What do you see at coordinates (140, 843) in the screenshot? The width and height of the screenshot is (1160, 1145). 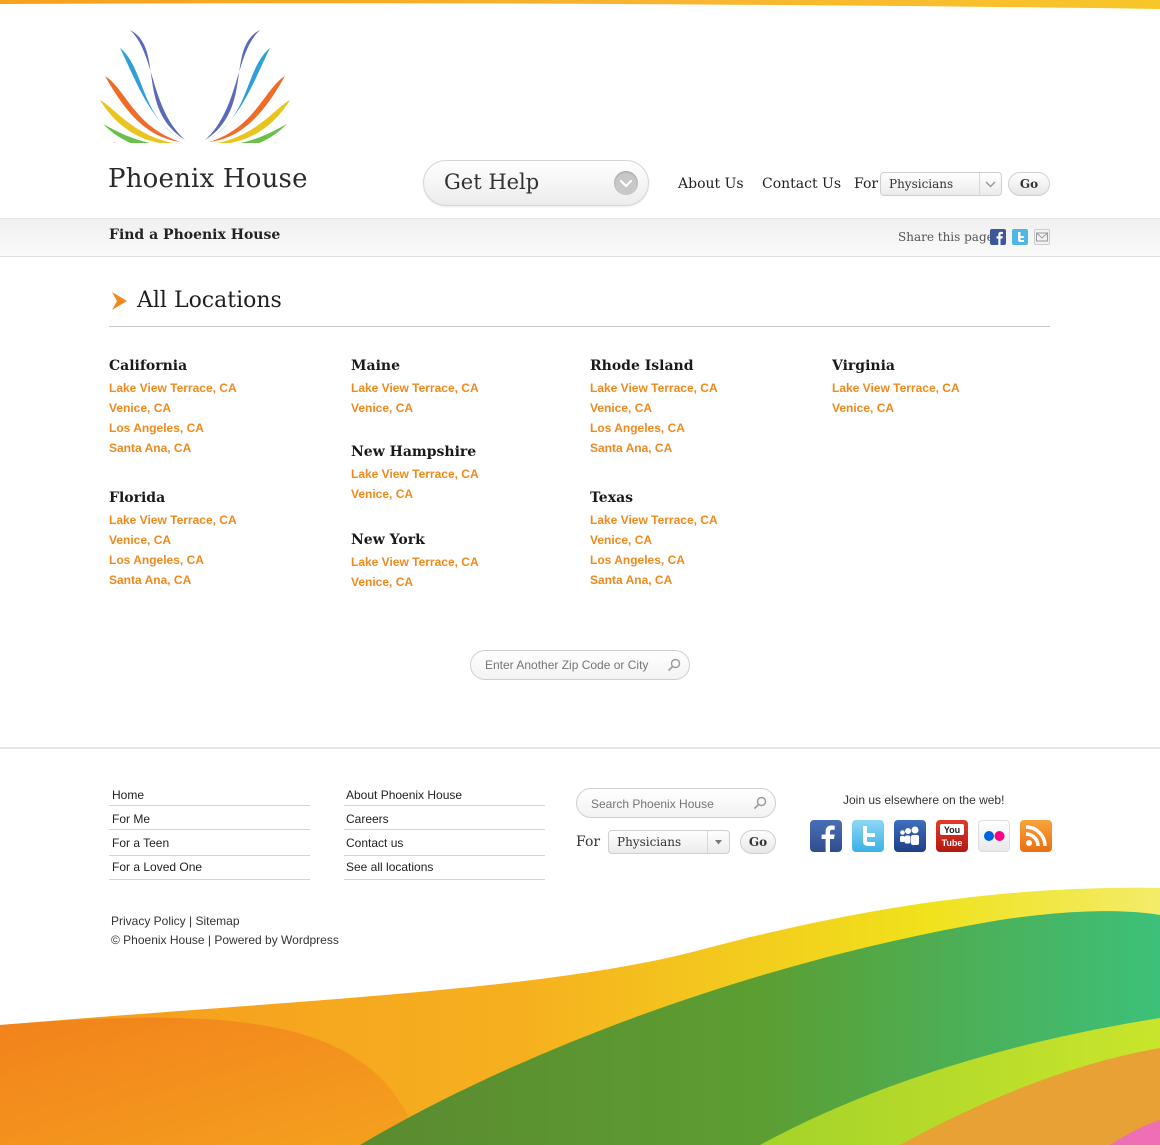 I see `footer-link-for-a-teen: For a Teen` at bounding box center [140, 843].